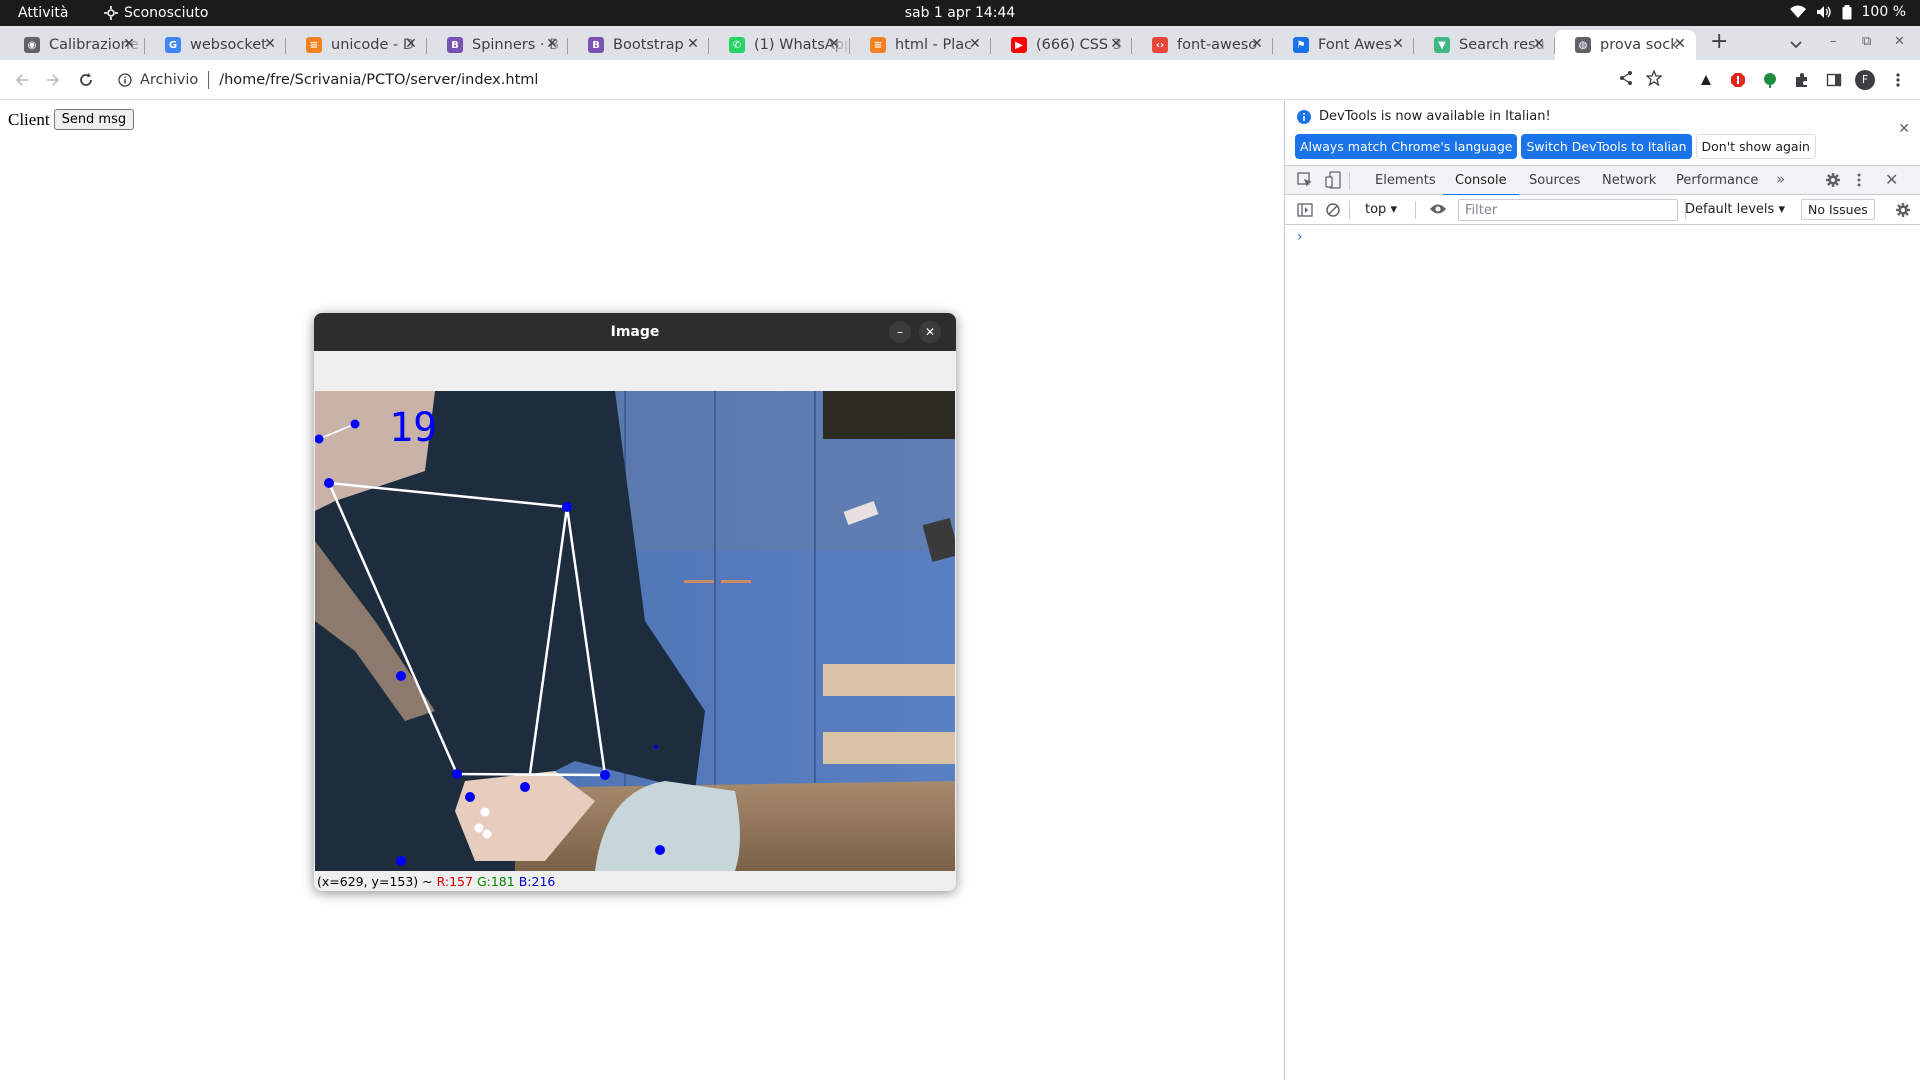 The width and height of the screenshot is (1920, 1080). Describe the element at coordinates (1838, 209) in the screenshot. I see `issues-button: No Issues` at that location.